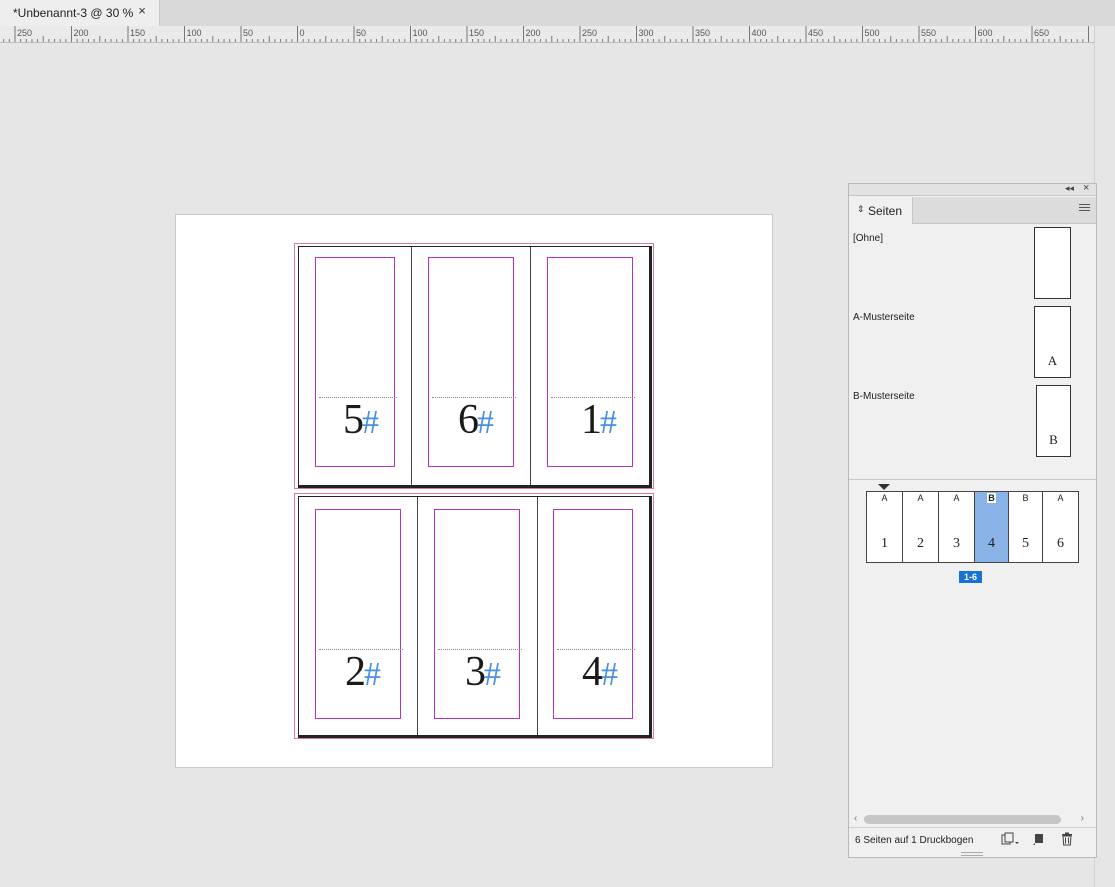 This screenshot has width=1115, height=887. I want to click on expand-collapse-icon: ⇕, so click(861, 209).